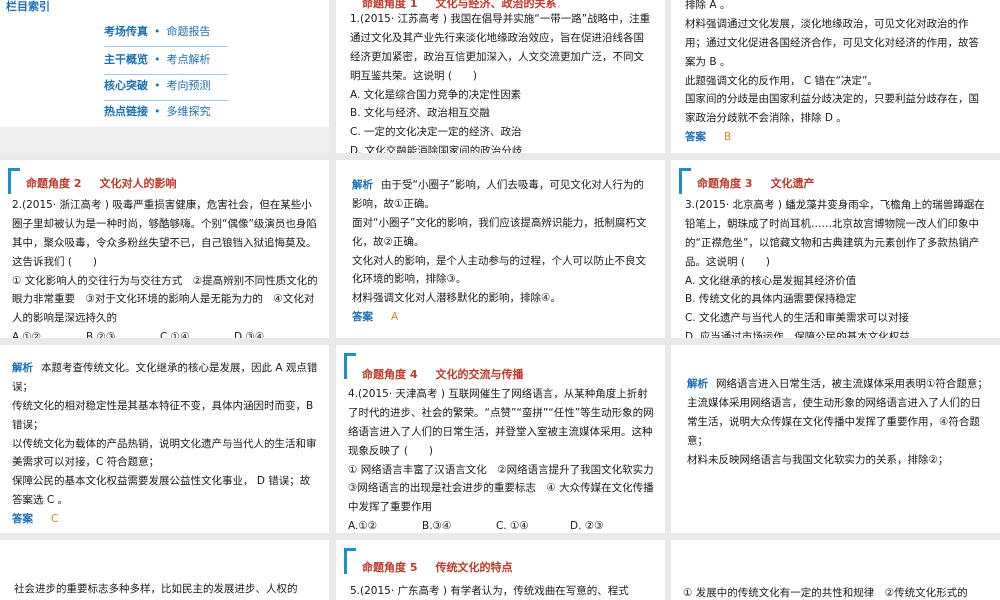 This screenshot has width=1000, height=600. I want to click on option-row: A.①② B.③④ C. ①④ D. ②③, so click(502, 525).